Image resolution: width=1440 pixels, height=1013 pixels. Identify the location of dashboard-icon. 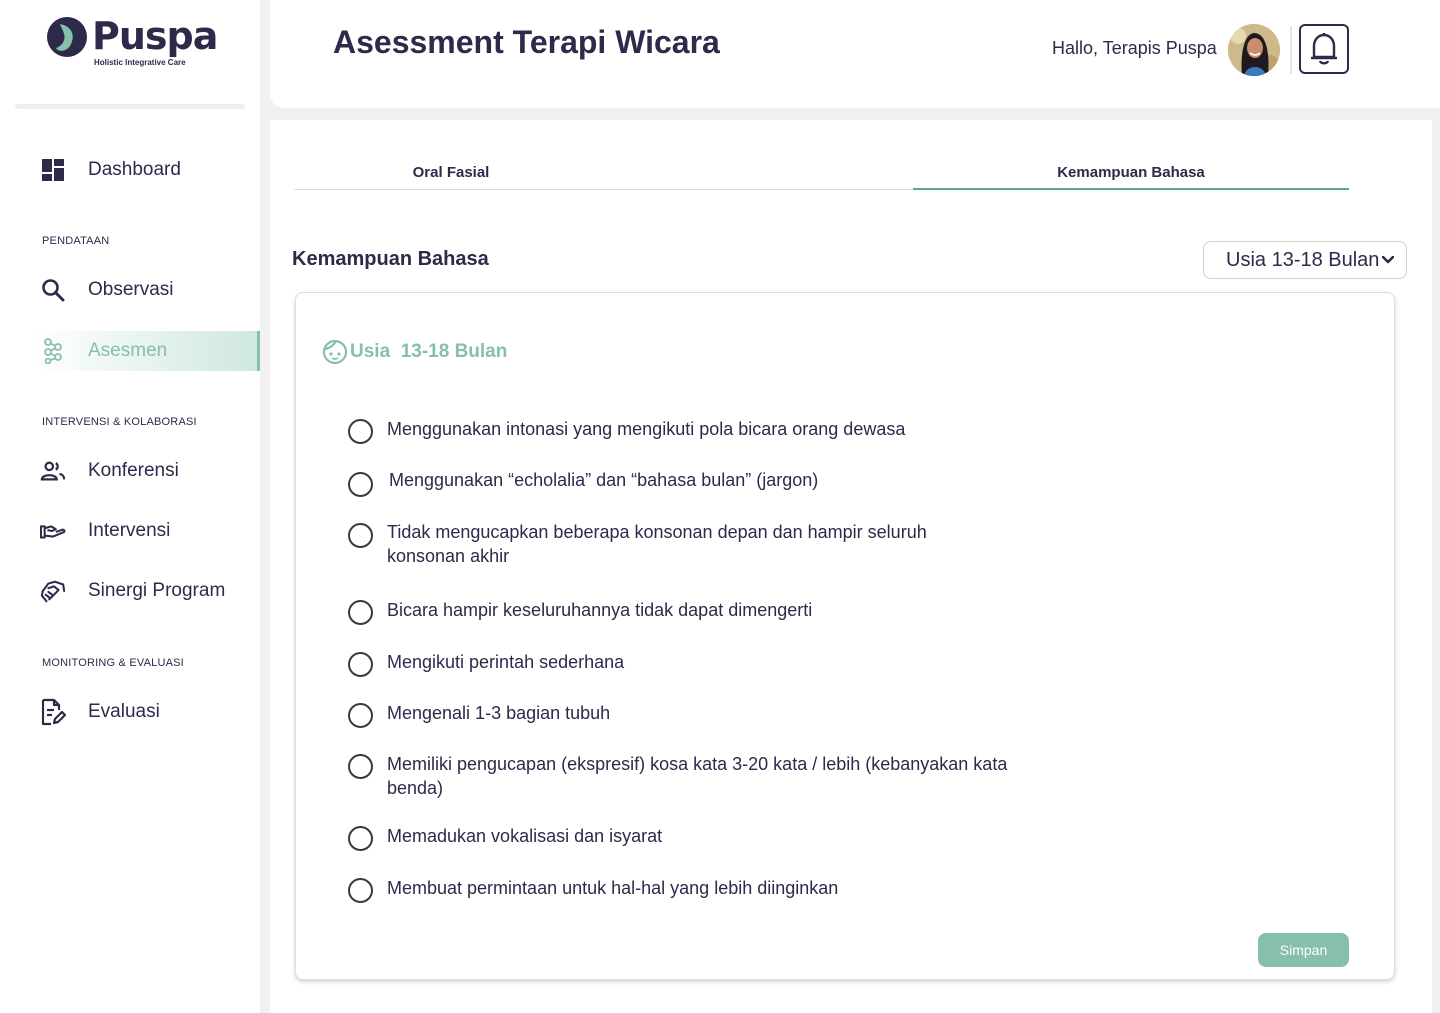
(53, 170).